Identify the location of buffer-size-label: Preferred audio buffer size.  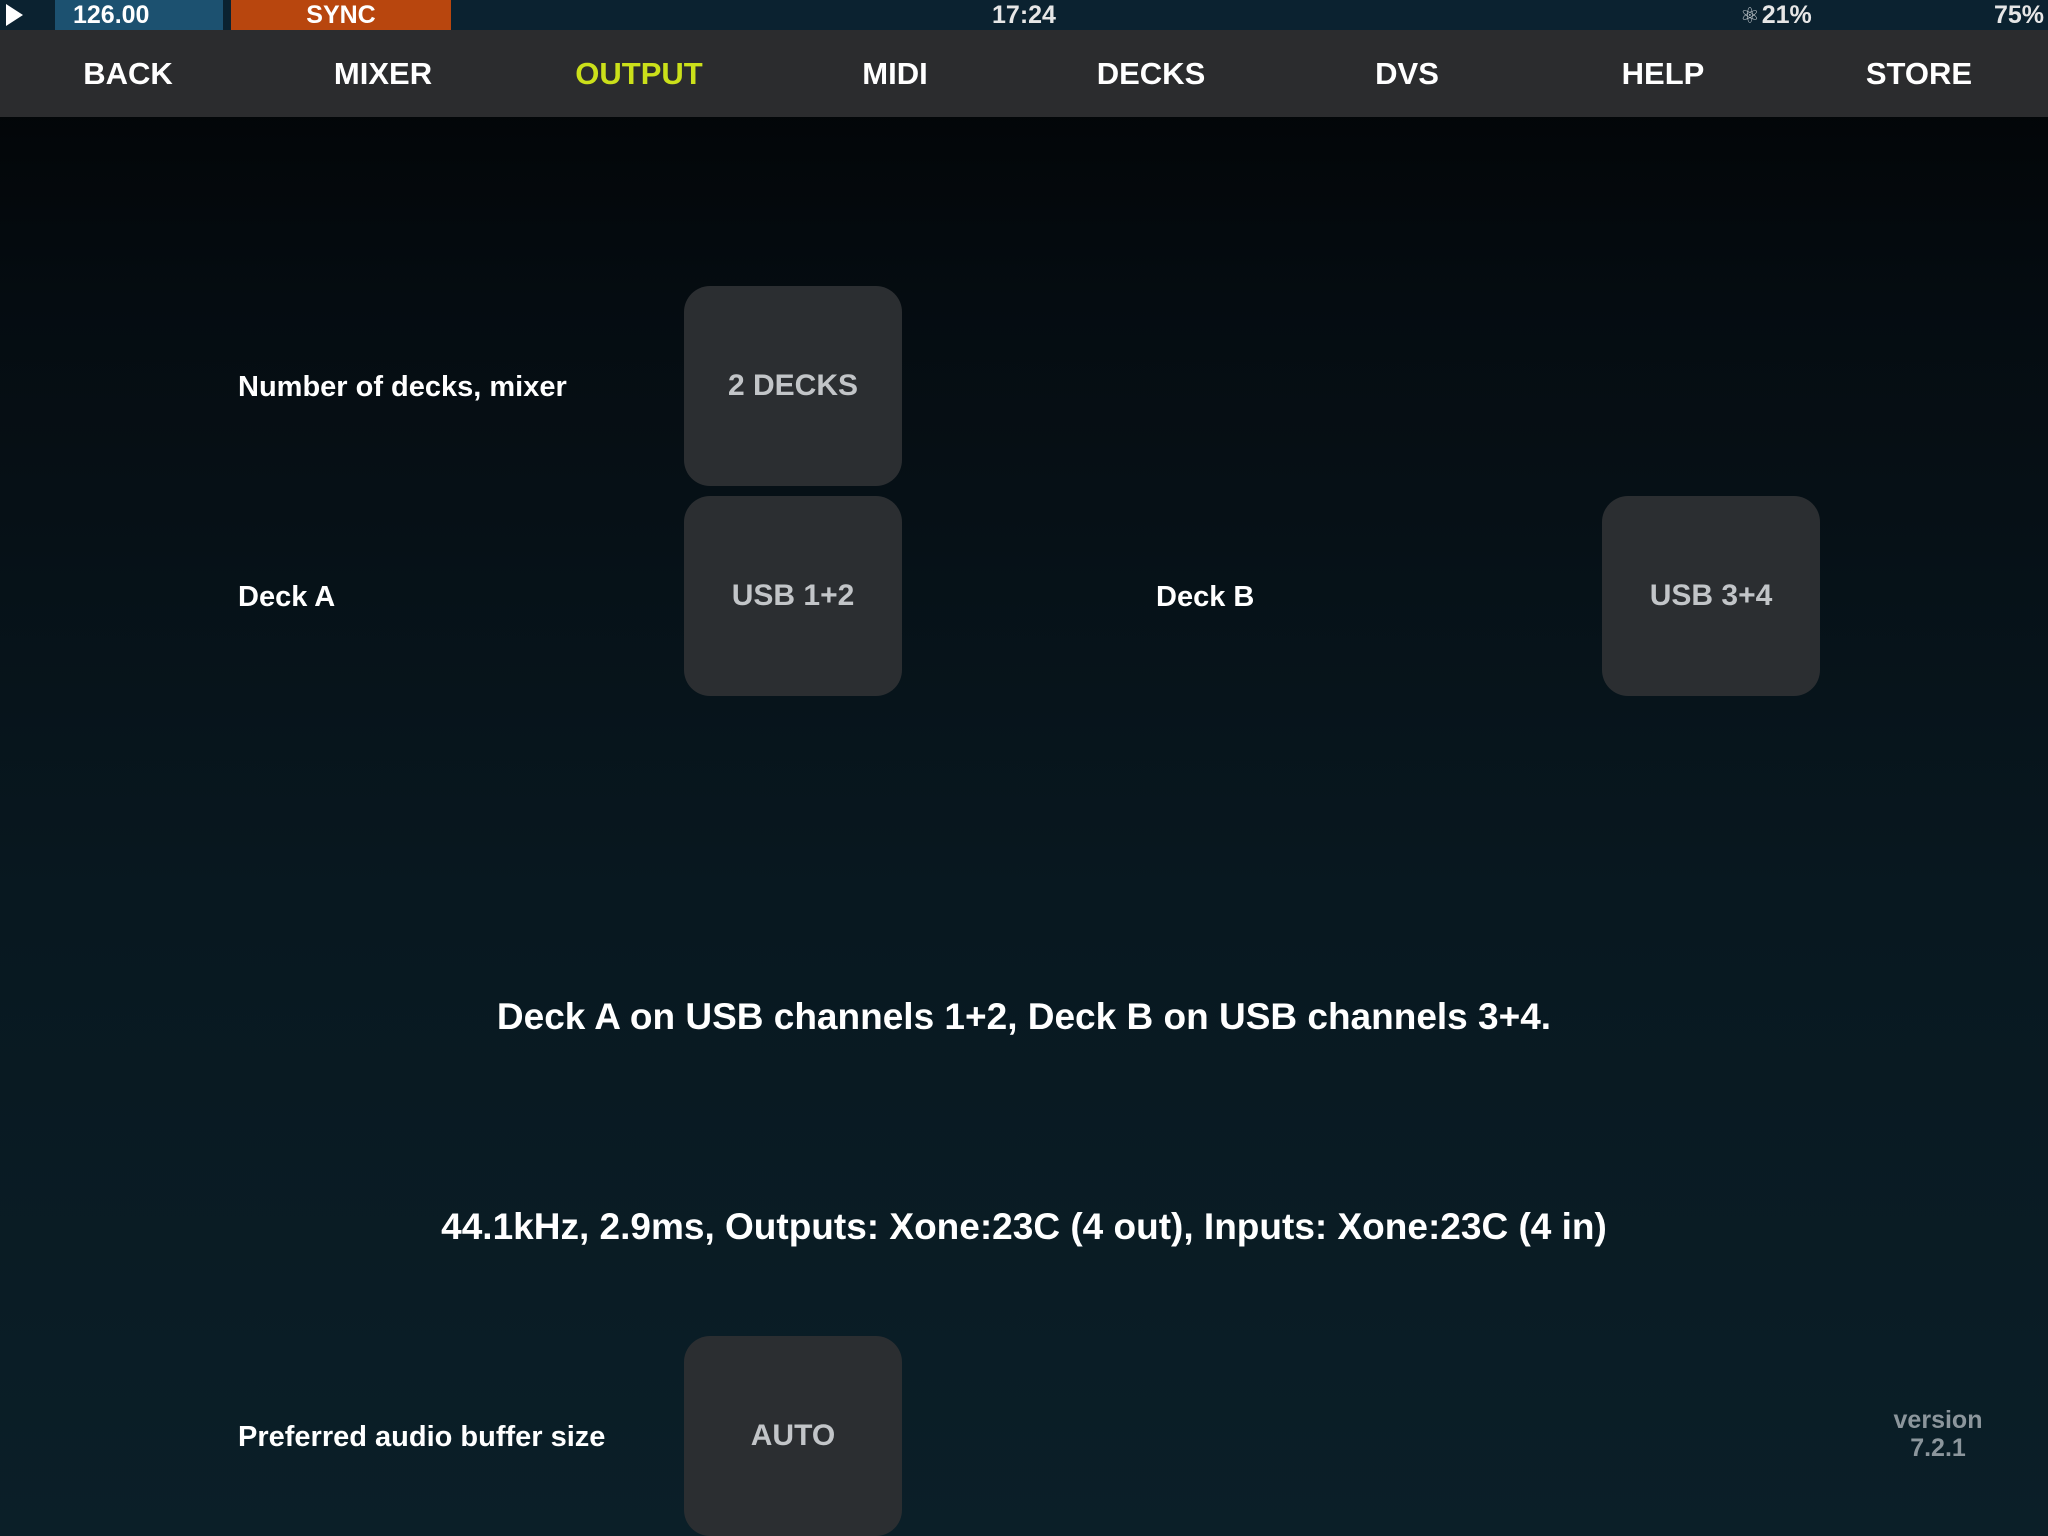
(422, 1437).